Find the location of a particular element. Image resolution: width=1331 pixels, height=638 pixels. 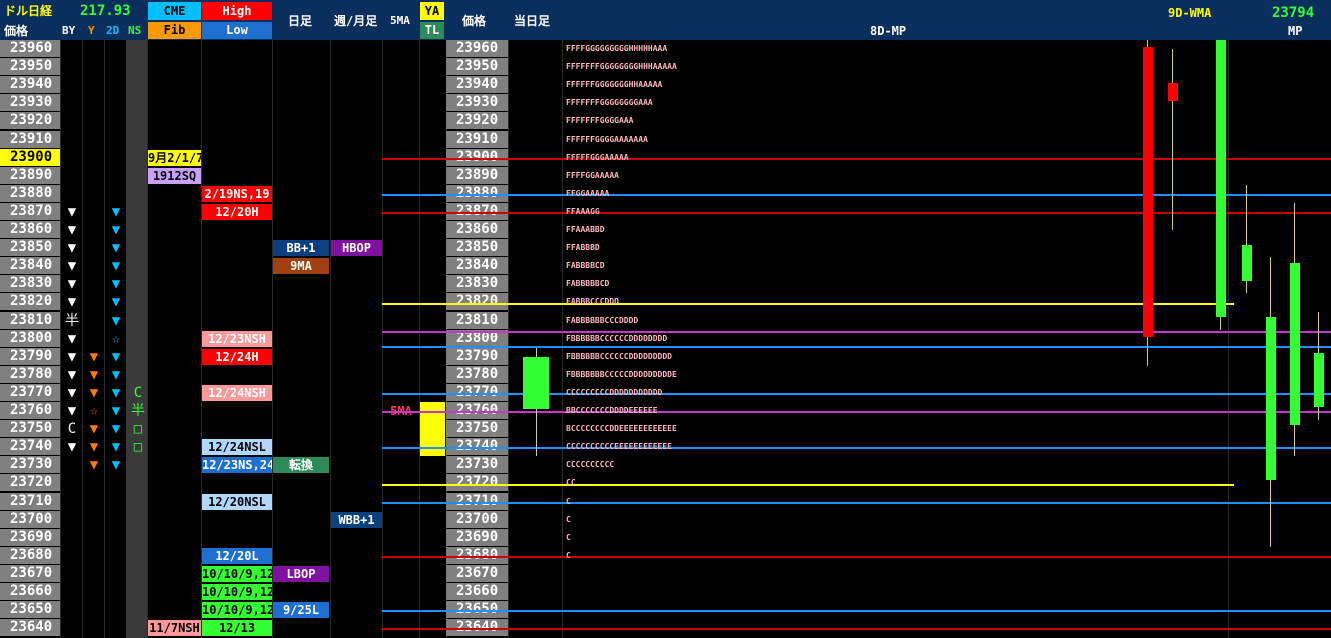

price-cell-left: 23880 is located at coordinates (30, 193).